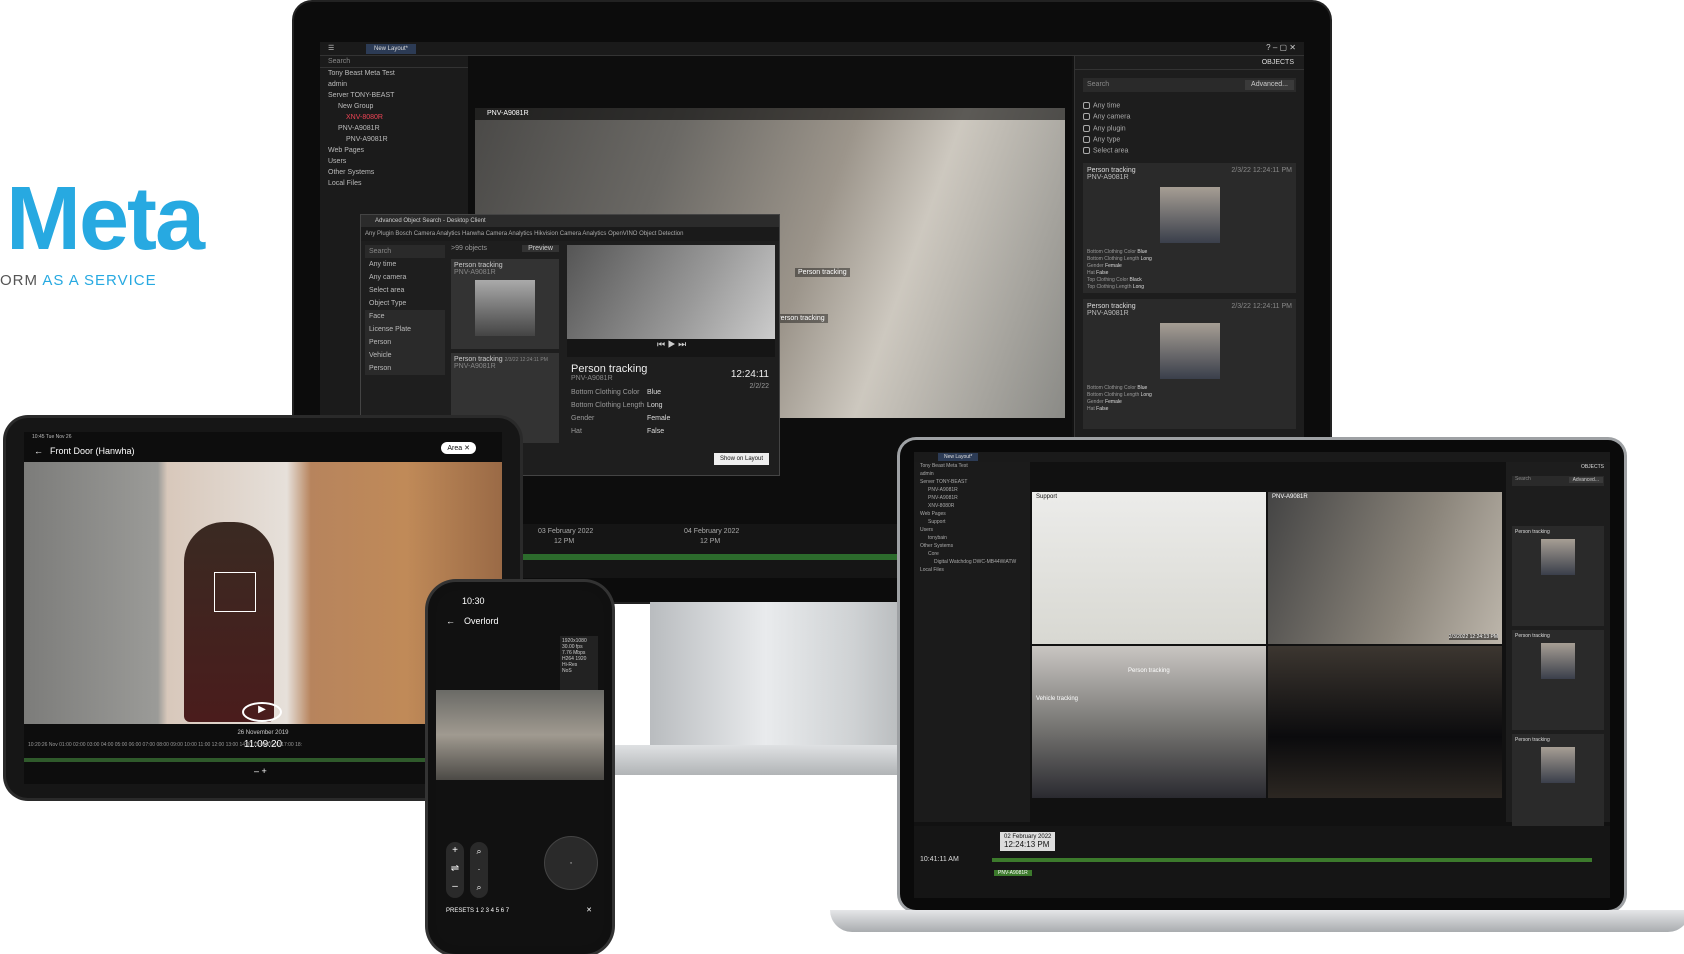  I want to click on camera-tile, so click(1385, 722).